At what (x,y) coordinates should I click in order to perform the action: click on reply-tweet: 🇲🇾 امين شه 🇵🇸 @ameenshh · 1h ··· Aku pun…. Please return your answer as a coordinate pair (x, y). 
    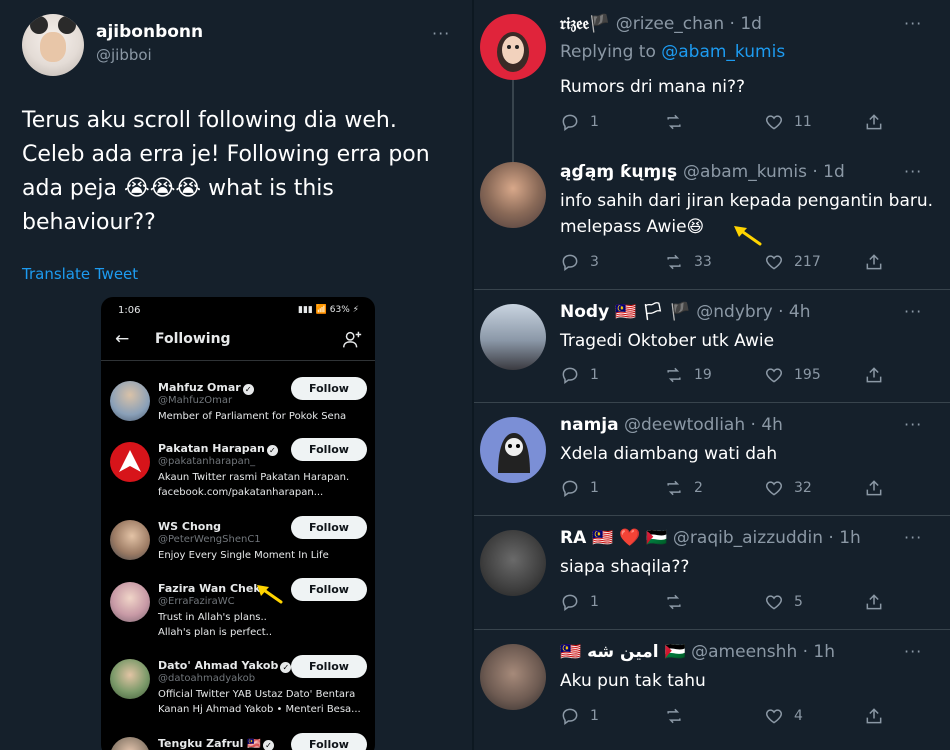
    Looking at the image, I should click on (712, 690).